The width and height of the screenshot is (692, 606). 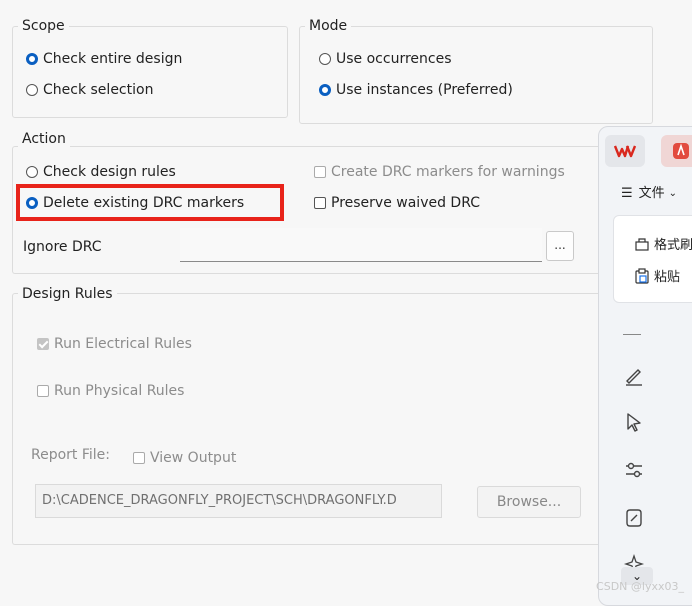 What do you see at coordinates (43, 26) in the screenshot?
I see `scope-title: Scope` at bounding box center [43, 26].